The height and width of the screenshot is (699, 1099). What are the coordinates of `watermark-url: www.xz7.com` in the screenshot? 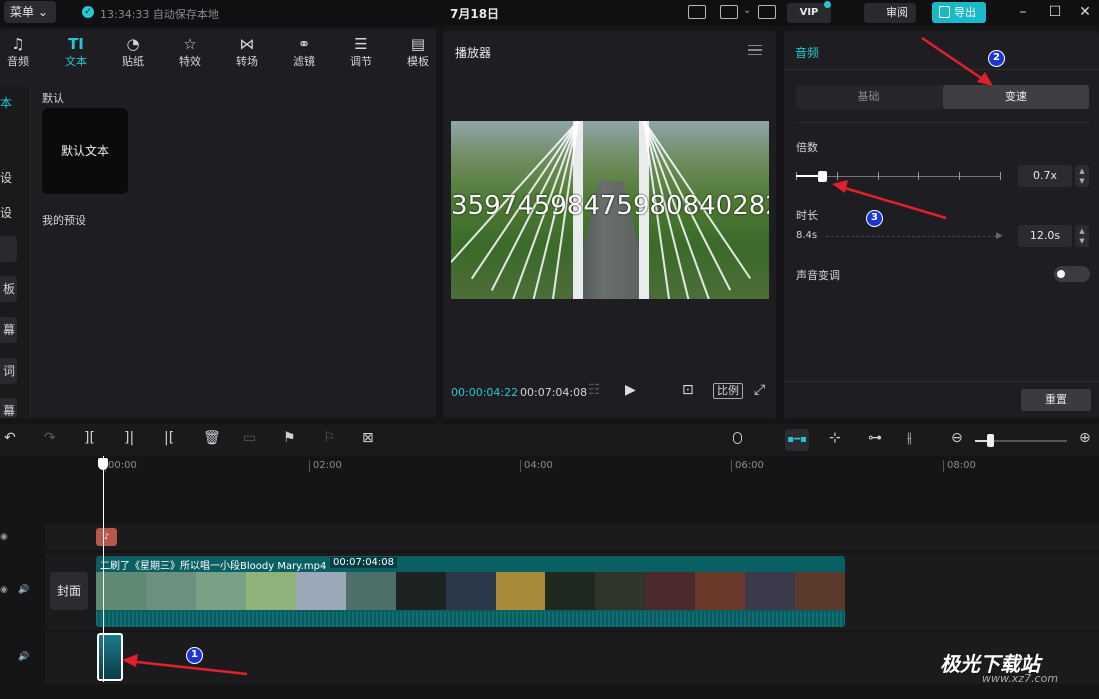 It's located at (1020, 678).